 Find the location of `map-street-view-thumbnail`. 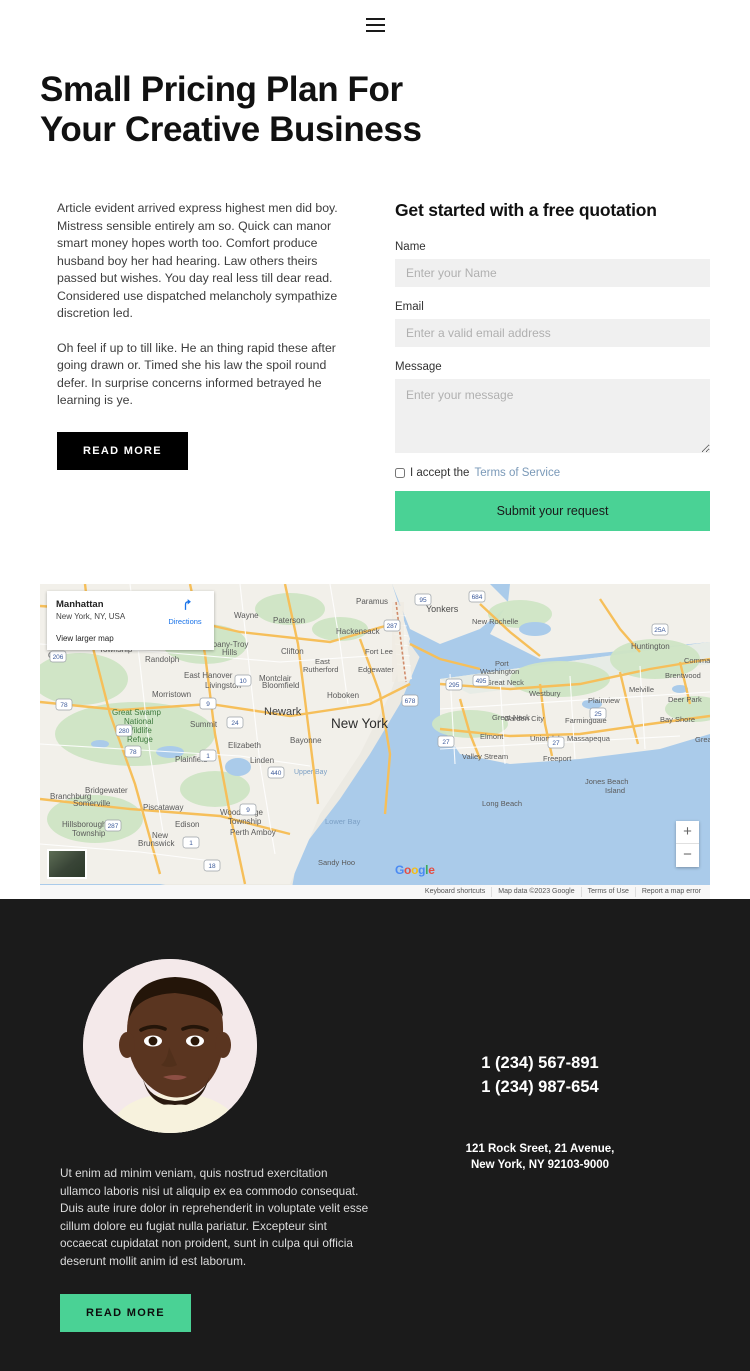

map-street-view-thumbnail is located at coordinates (67, 864).